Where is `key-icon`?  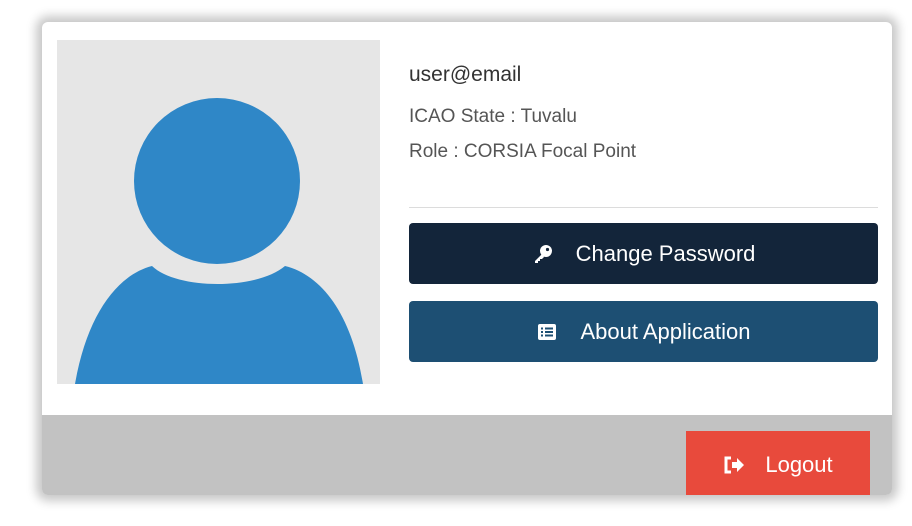 key-icon is located at coordinates (543, 254).